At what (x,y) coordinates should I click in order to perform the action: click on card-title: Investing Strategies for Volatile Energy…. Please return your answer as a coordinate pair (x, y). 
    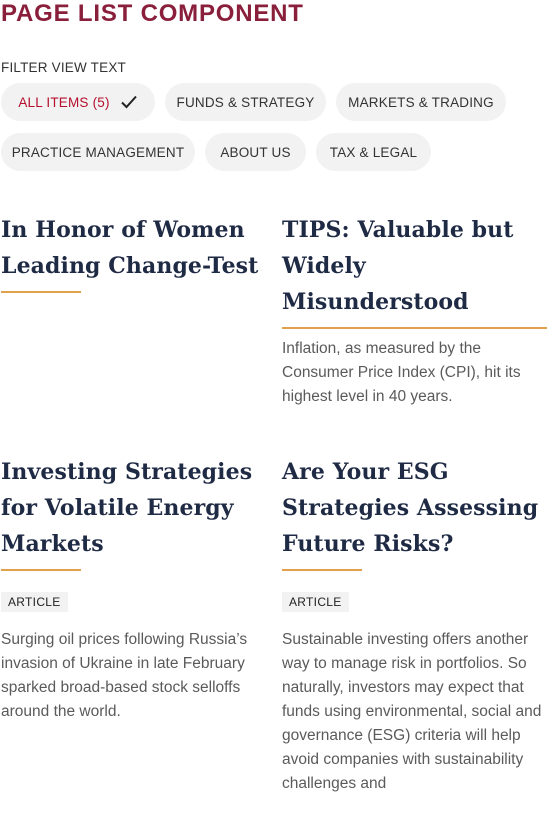
    Looking at the image, I should click on (137, 508).